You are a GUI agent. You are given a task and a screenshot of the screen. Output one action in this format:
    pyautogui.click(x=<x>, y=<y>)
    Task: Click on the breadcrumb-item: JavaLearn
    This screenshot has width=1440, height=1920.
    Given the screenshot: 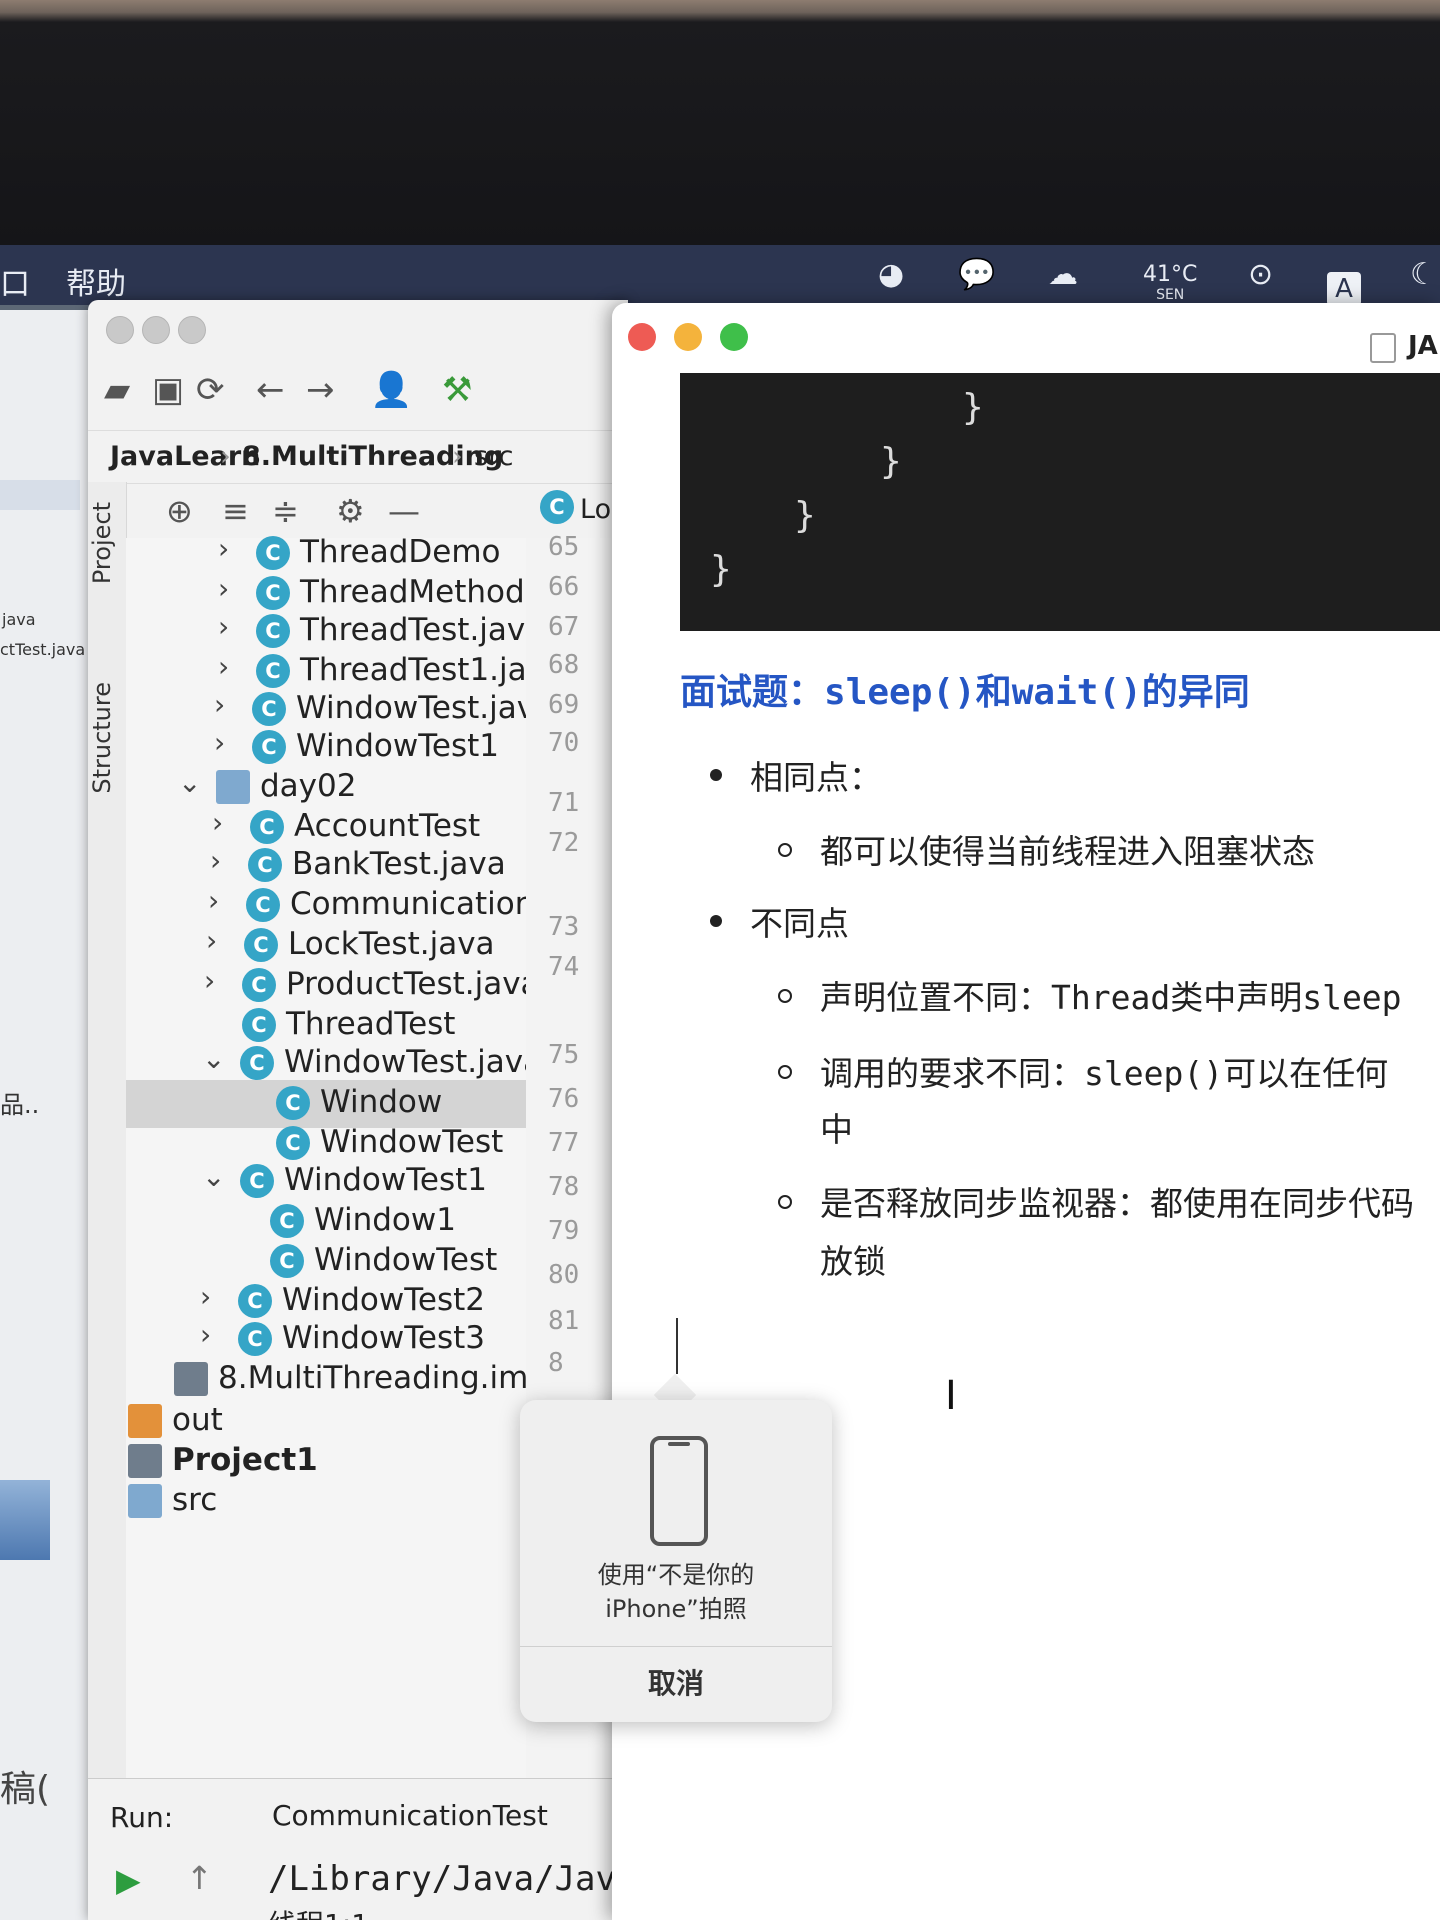 What is the action you would take?
    pyautogui.click(x=185, y=456)
    